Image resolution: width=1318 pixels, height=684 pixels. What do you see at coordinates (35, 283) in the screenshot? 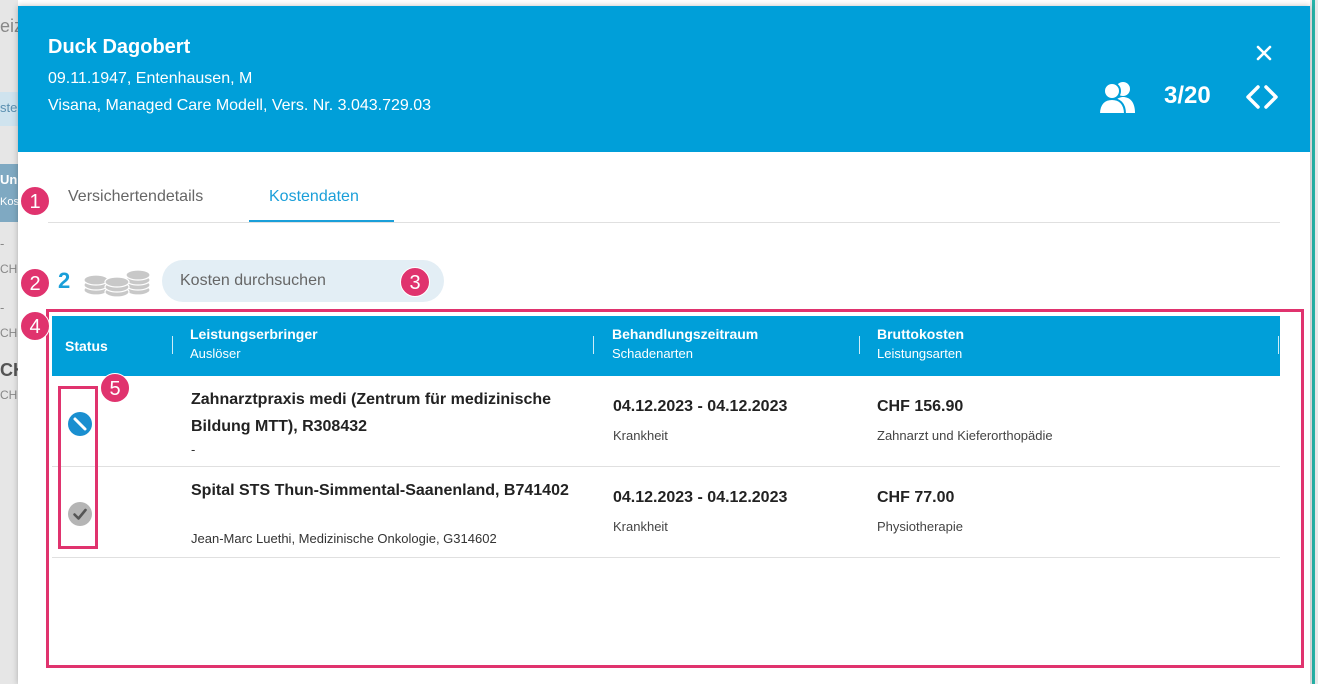
I see `annotation-marker-2: 2` at bounding box center [35, 283].